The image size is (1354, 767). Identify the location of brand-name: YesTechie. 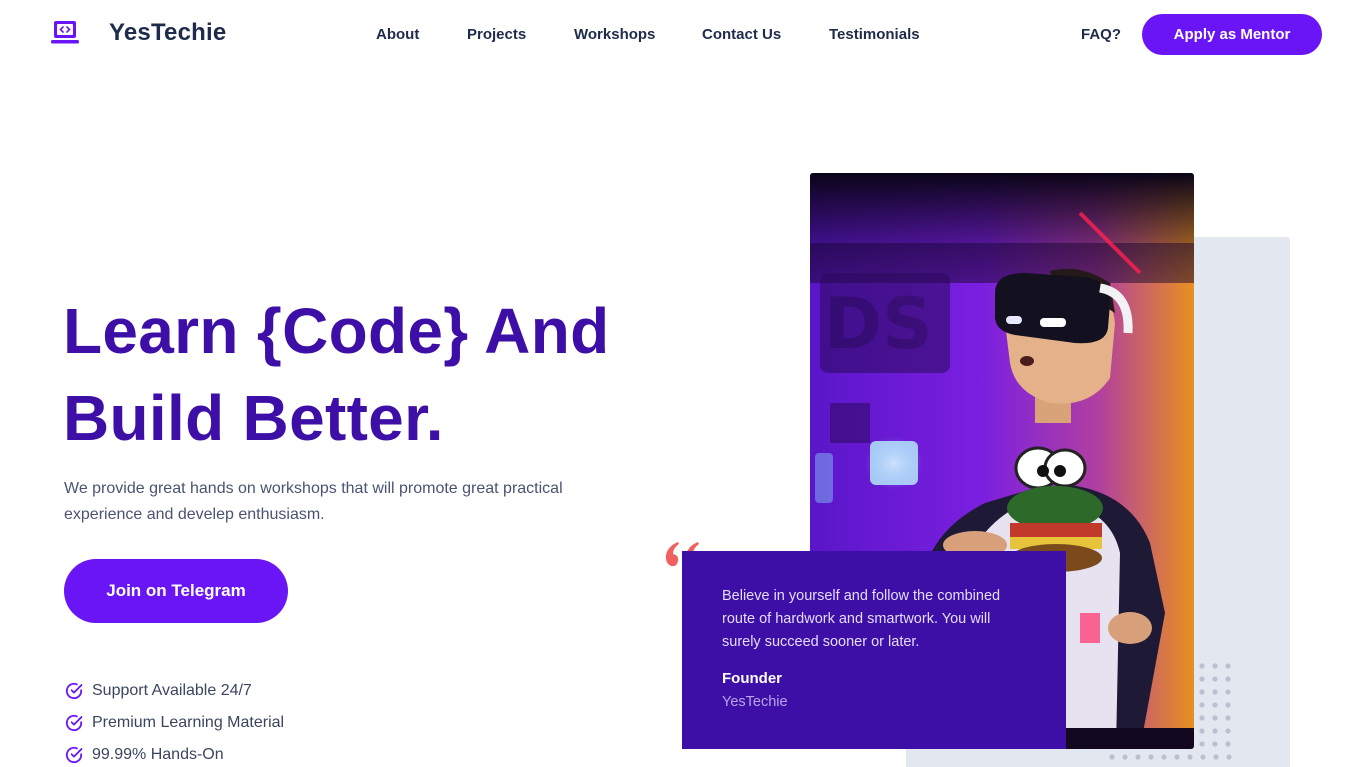
(168, 32).